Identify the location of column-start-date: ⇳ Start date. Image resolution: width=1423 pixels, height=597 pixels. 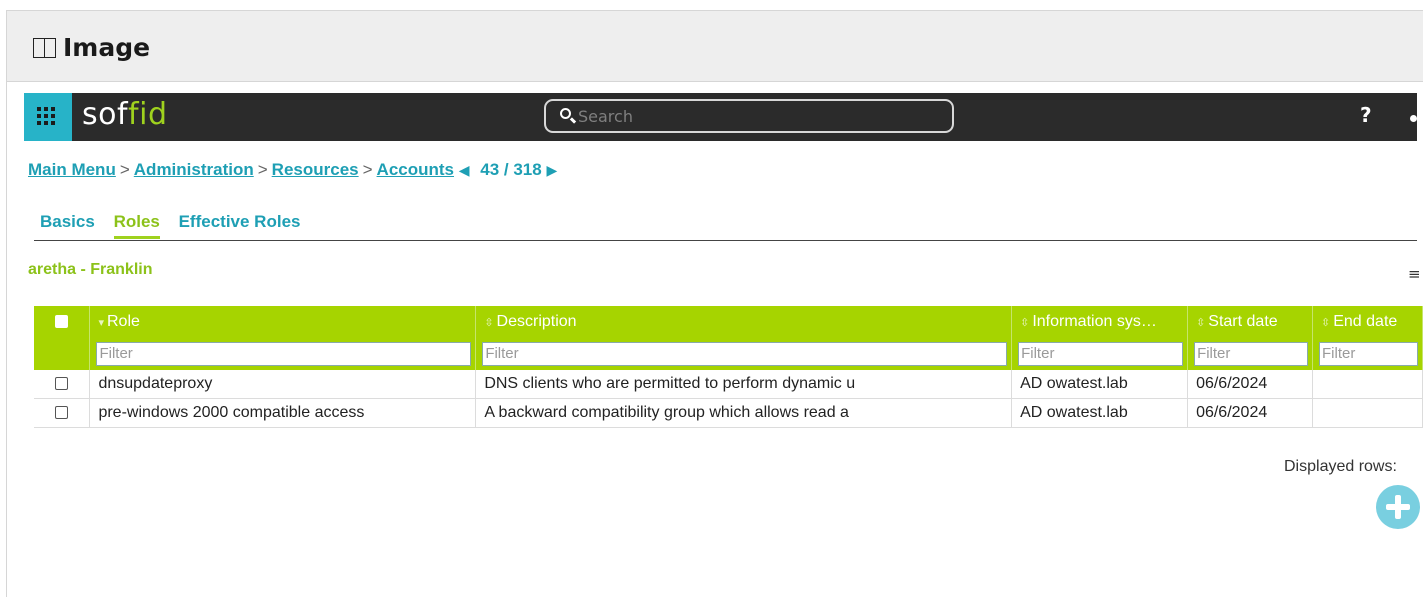
(1250, 321).